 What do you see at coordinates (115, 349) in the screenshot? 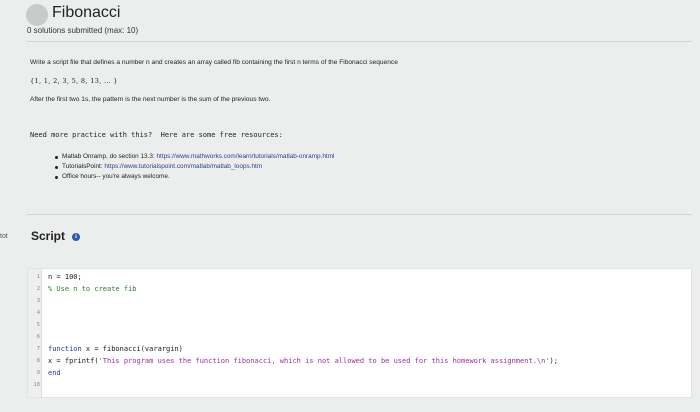
I see `code-function-line: function x = fibonacci(varargin)` at bounding box center [115, 349].